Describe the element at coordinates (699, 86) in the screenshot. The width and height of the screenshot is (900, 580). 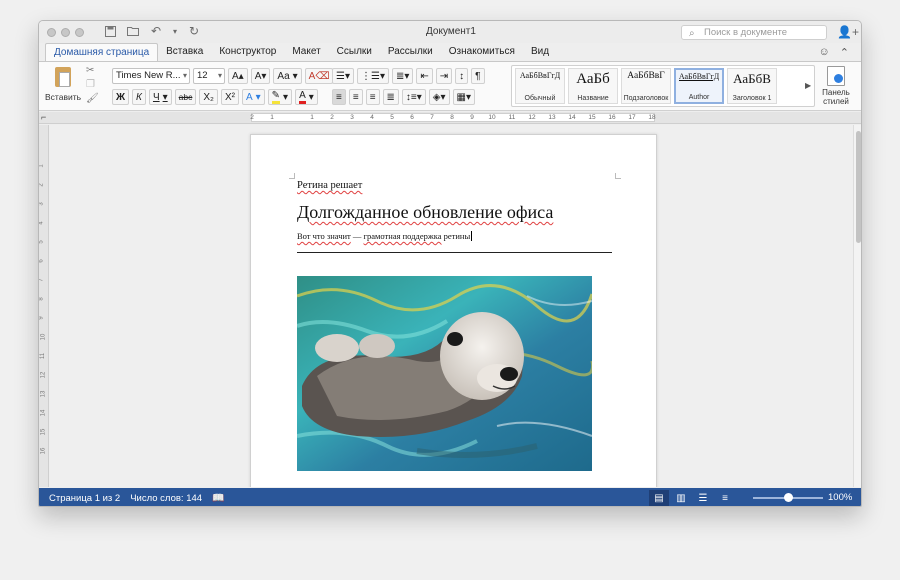
I see `style-author: АаБбВвГгД Author` at that location.